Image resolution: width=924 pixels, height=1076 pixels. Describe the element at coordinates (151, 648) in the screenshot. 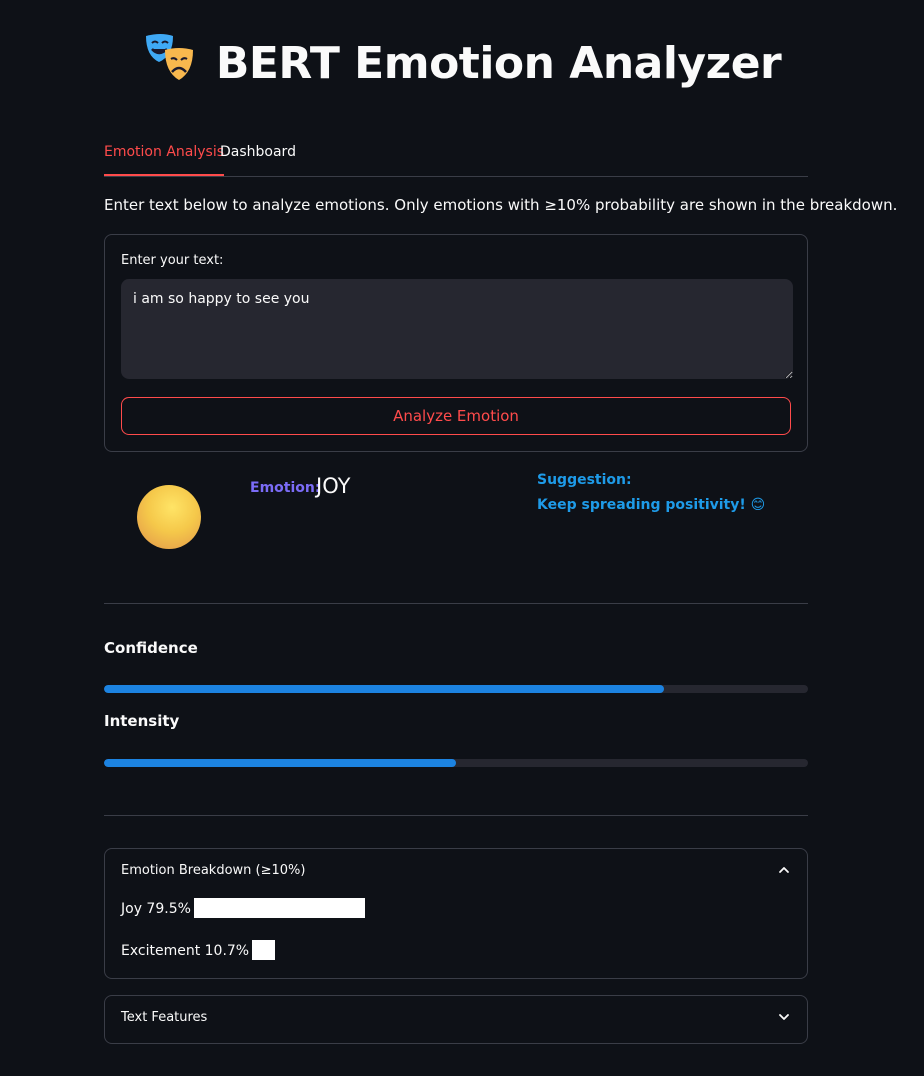

I see `confidence-label: Confidence` at that location.